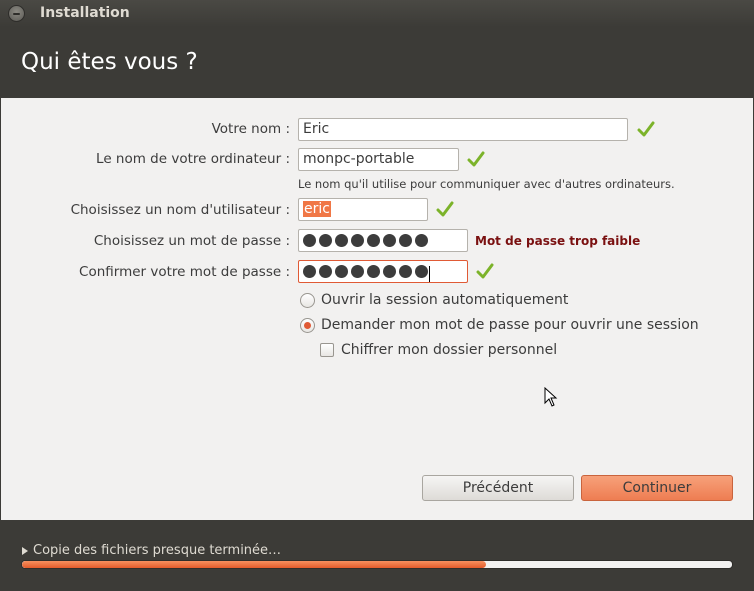 The height and width of the screenshot is (591, 754). What do you see at coordinates (463, 129) in the screenshot?
I see `name-field: Eric` at bounding box center [463, 129].